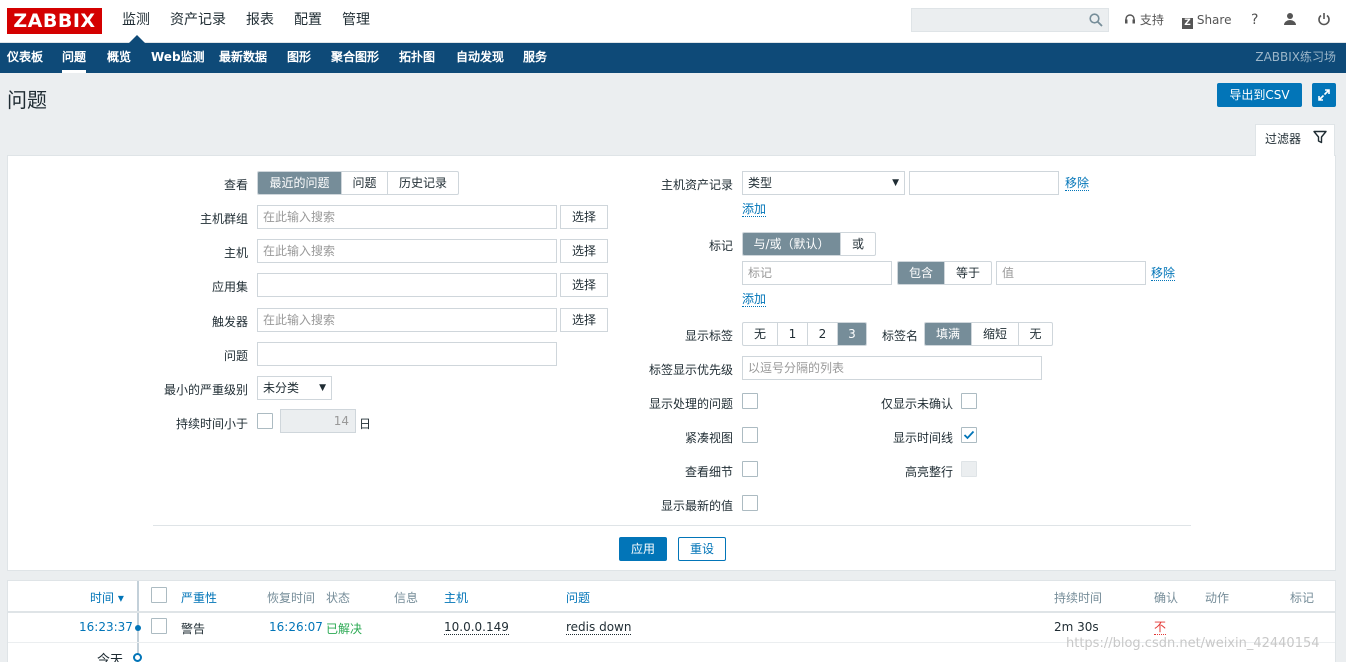  I want to click on tag-name-shortened: 缩短, so click(995, 334).